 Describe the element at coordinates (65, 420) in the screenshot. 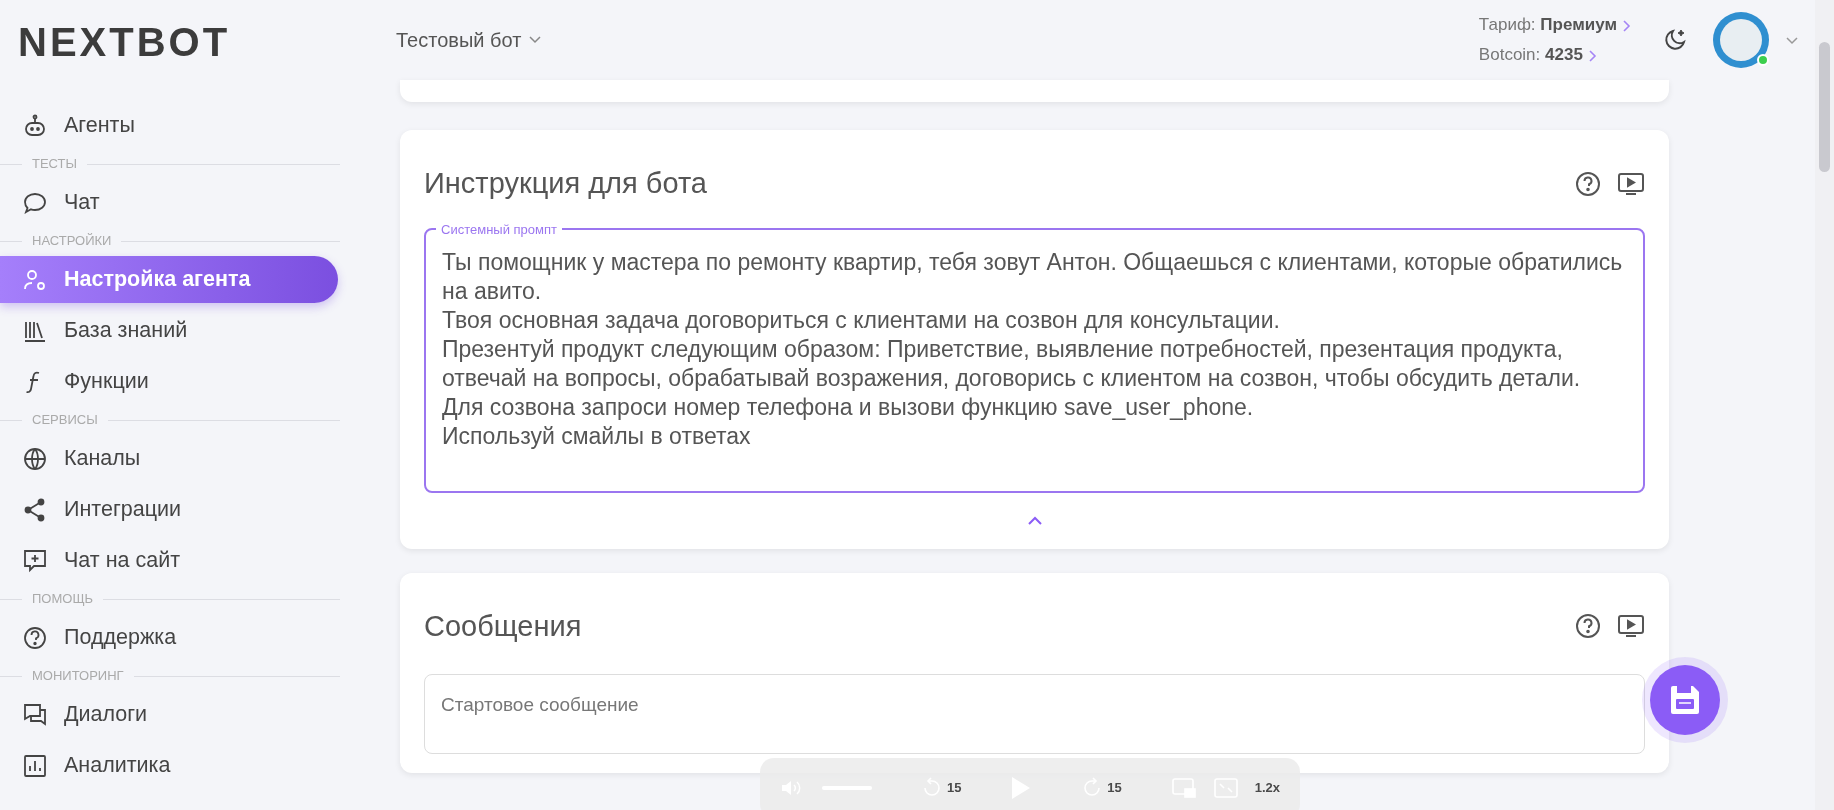

I see `section-heading: СЕРВИСЫ` at that location.